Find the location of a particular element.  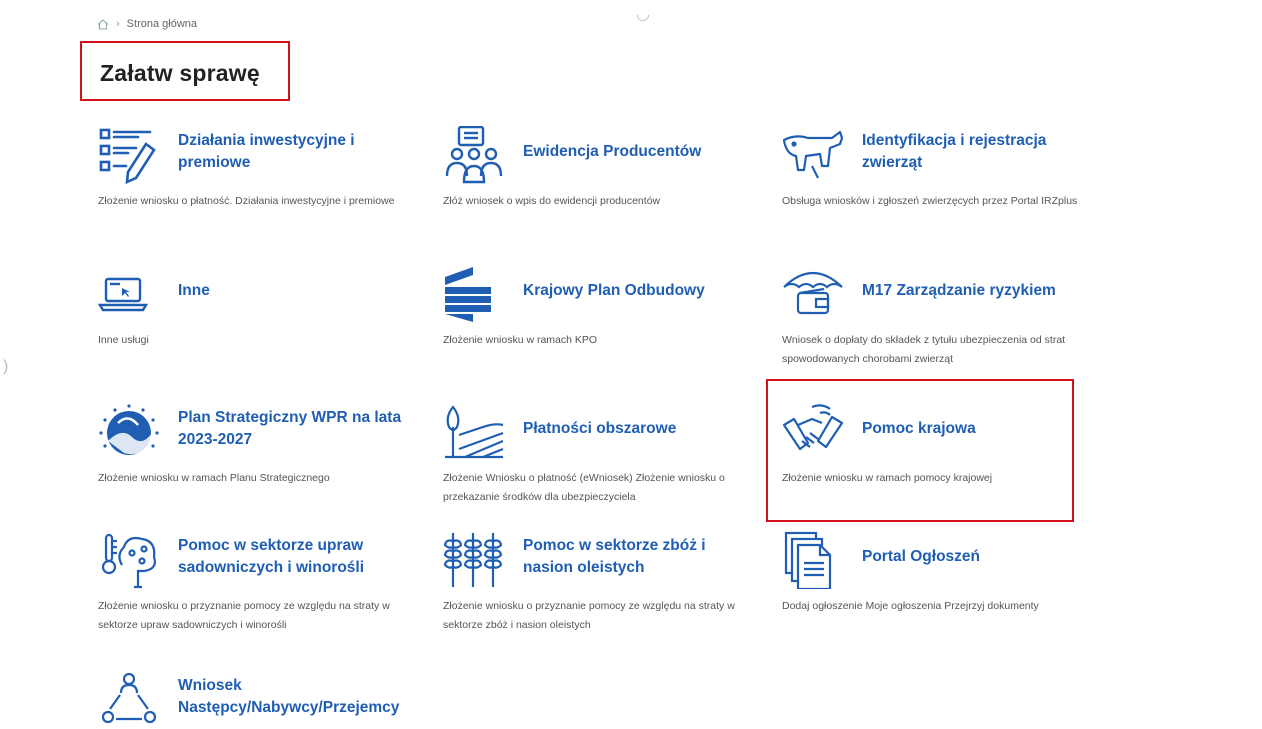

documents-icon is located at coordinates (813, 560).